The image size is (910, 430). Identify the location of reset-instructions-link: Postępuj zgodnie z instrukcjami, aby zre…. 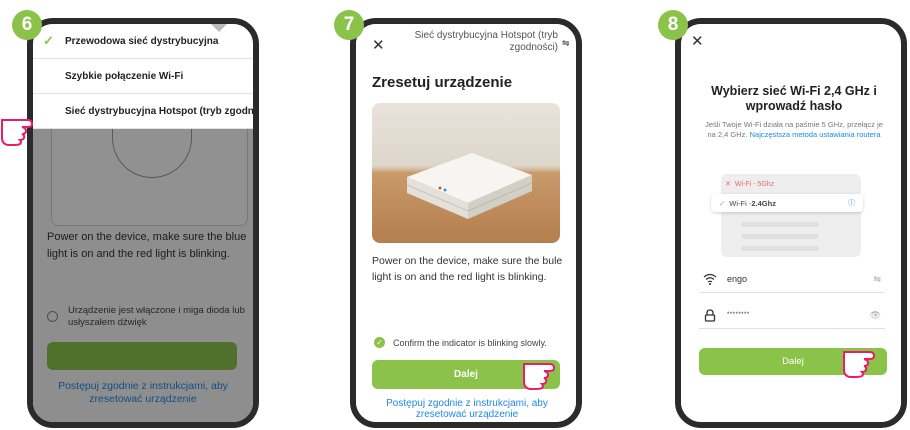
(467, 409).